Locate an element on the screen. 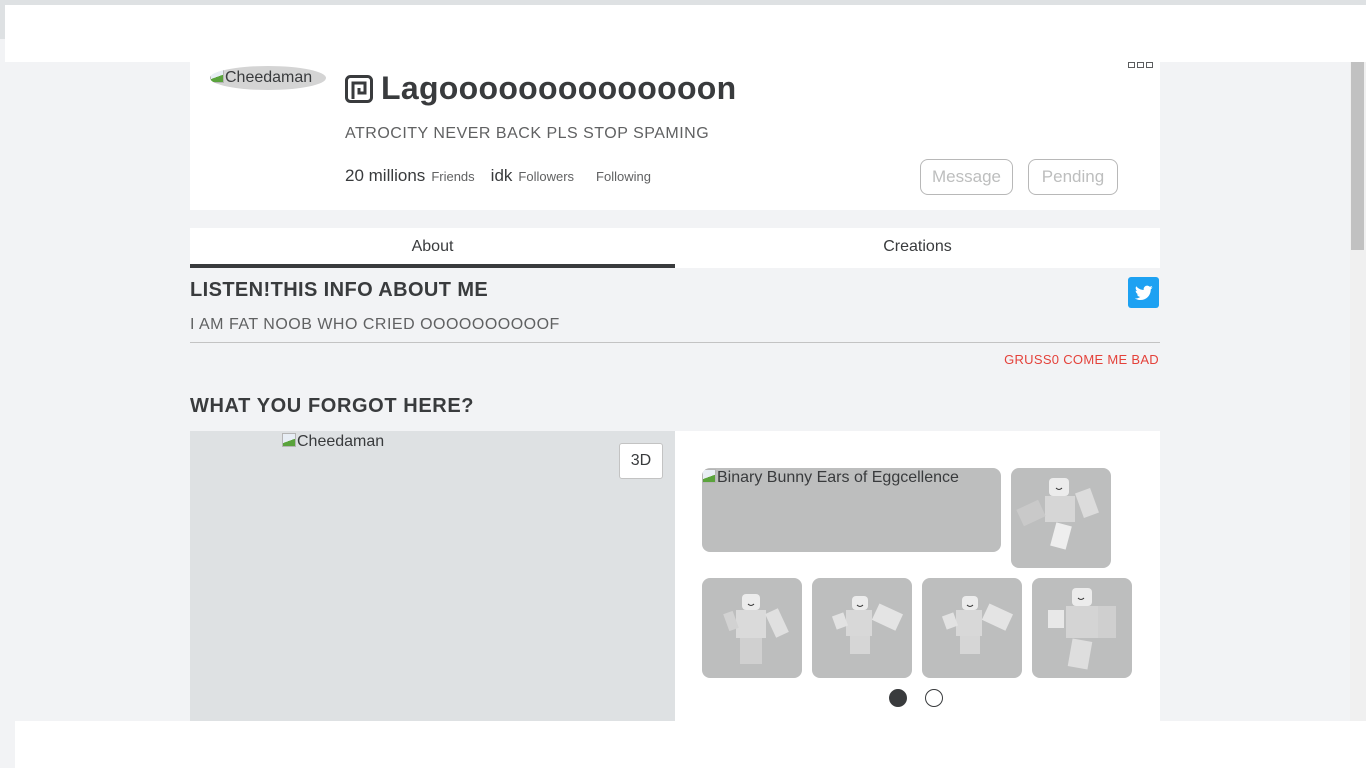  avatar-alt-text: Cheedaman is located at coordinates (269, 77).